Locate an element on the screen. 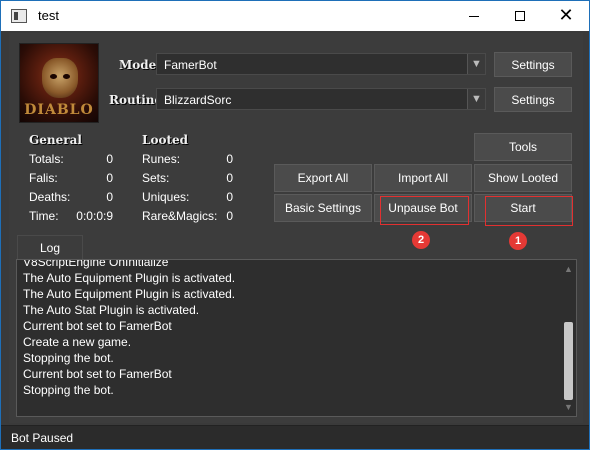 Image resolution: width=590 pixels, height=450 pixels. logo-text: DIABLO is located at coordinates (59, 110).